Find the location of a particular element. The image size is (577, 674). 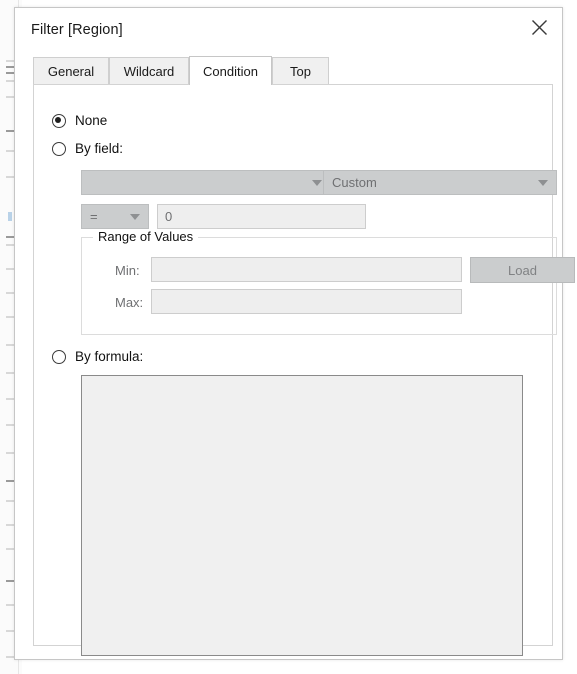

tab-wildcard-label: Wildcard is located at coordinates (149, 71).